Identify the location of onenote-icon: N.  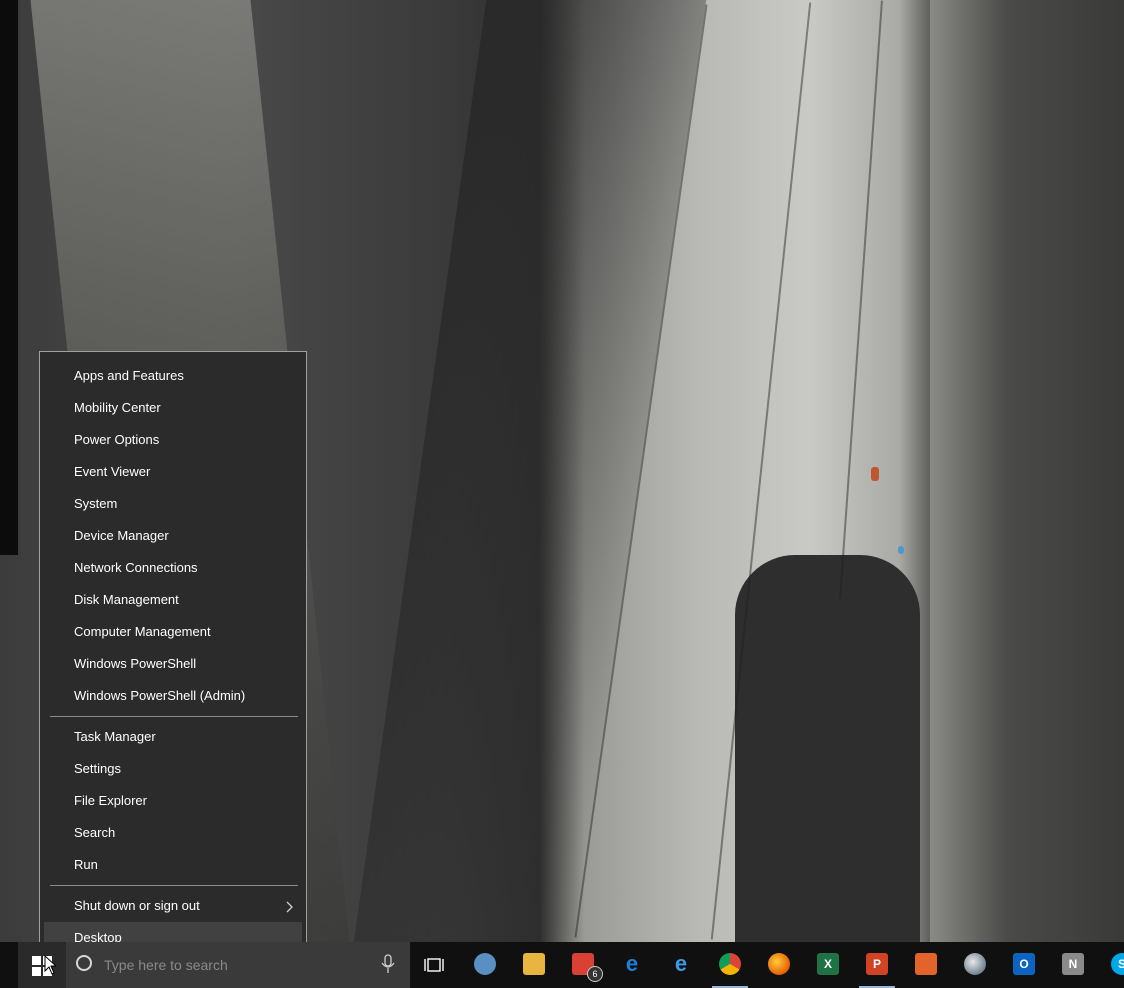
(1073, 964).